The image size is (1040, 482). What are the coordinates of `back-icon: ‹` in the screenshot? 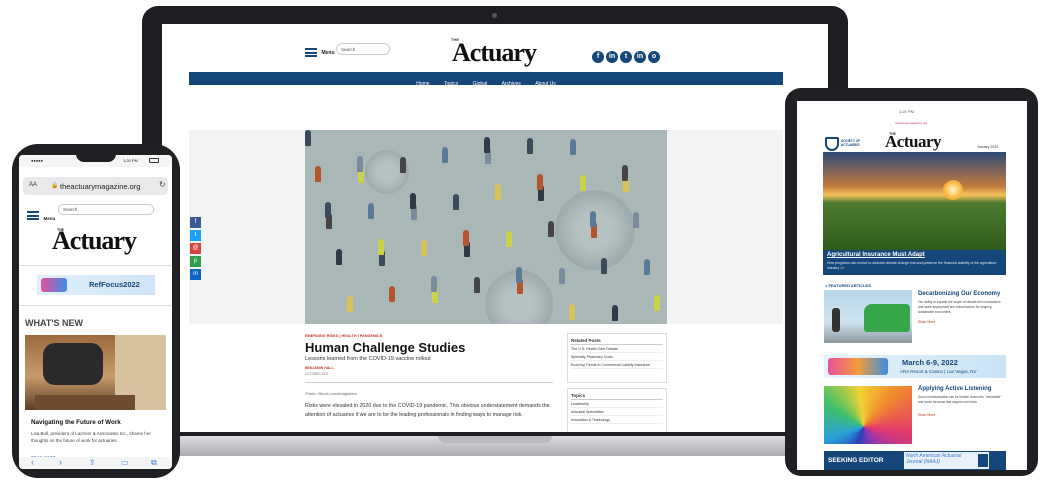 It's located at (32, 462).